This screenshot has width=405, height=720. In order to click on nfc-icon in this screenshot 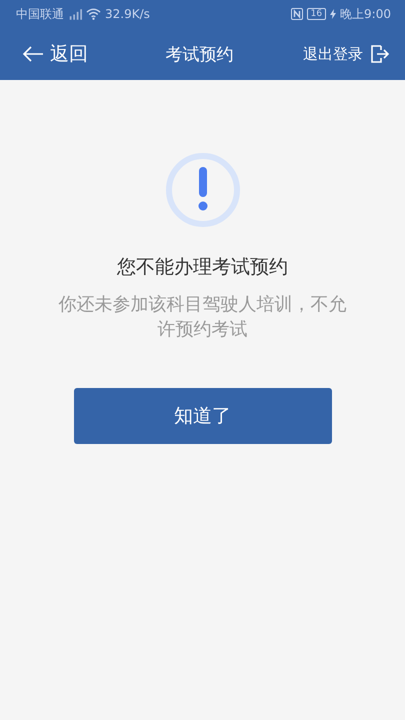, I will do `click(296, 14)`.